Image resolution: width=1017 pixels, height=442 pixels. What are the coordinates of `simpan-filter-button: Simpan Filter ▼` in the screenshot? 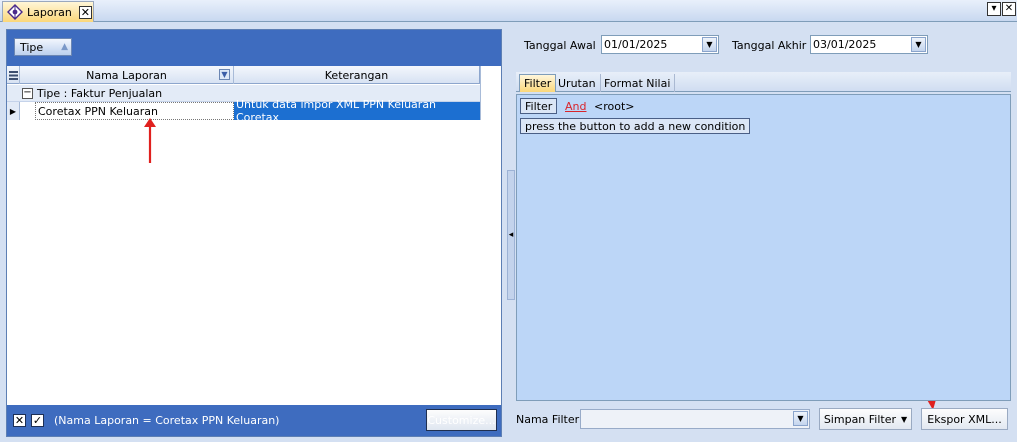 It's located at (865, 419).